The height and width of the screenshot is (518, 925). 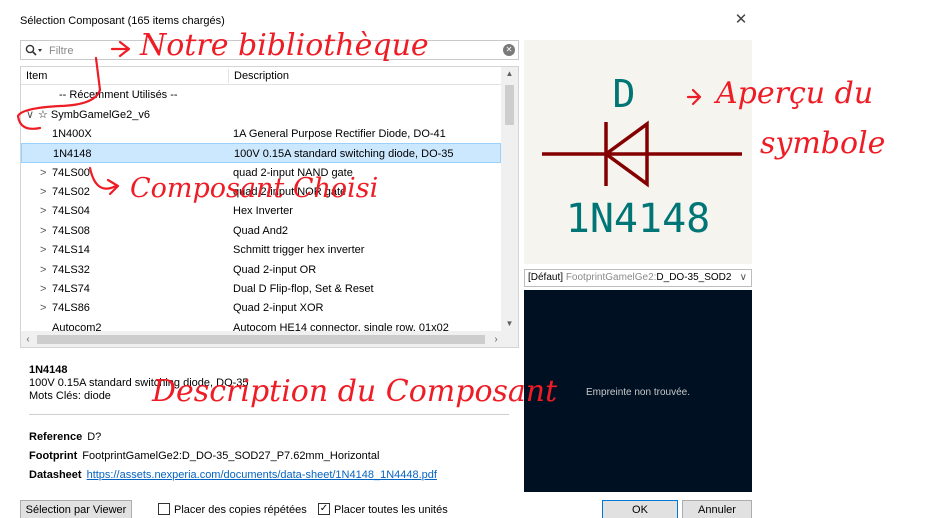 I want to click on detail-divider, so click(x=269, y=414).